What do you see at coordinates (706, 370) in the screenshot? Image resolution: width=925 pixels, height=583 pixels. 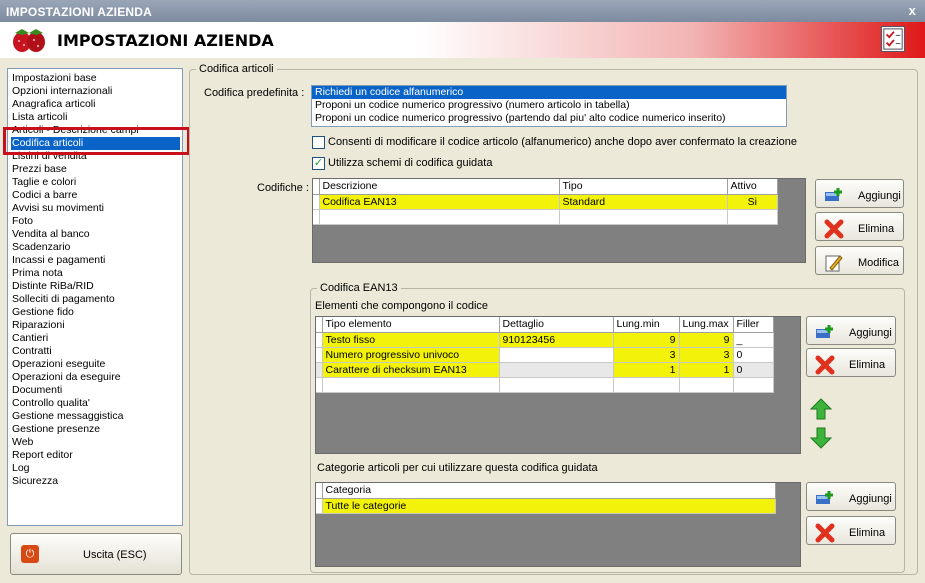 I see `cell-lung-max: 1` at bounding box center [706, 370].